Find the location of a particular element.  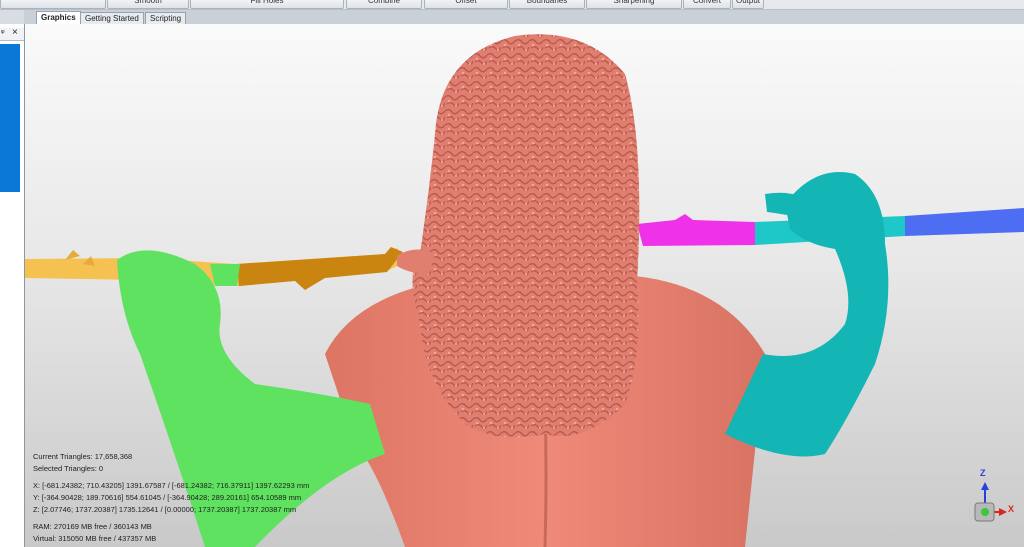

stick-blue-segment is located at coordinates (964, 222).